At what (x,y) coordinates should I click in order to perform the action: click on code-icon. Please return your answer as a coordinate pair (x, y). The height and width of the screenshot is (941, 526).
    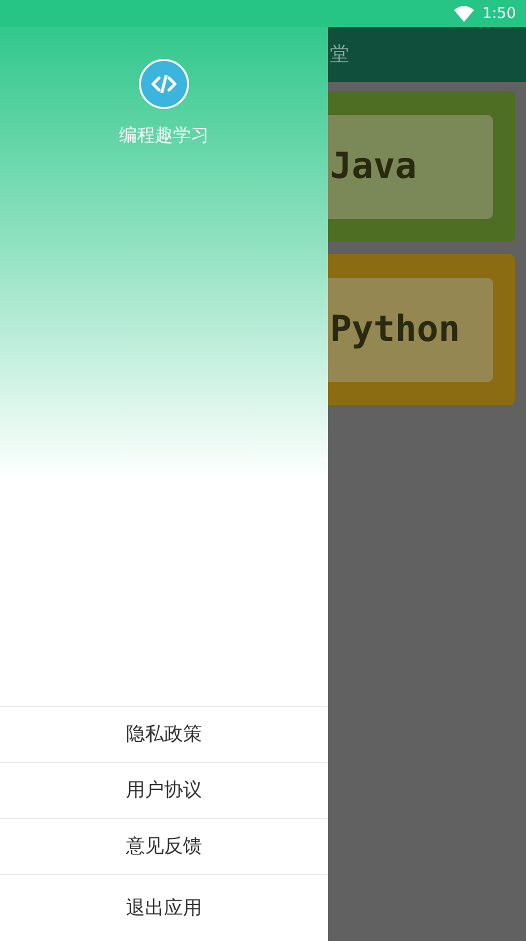
    Looking at the image, I should click on (164, 84).